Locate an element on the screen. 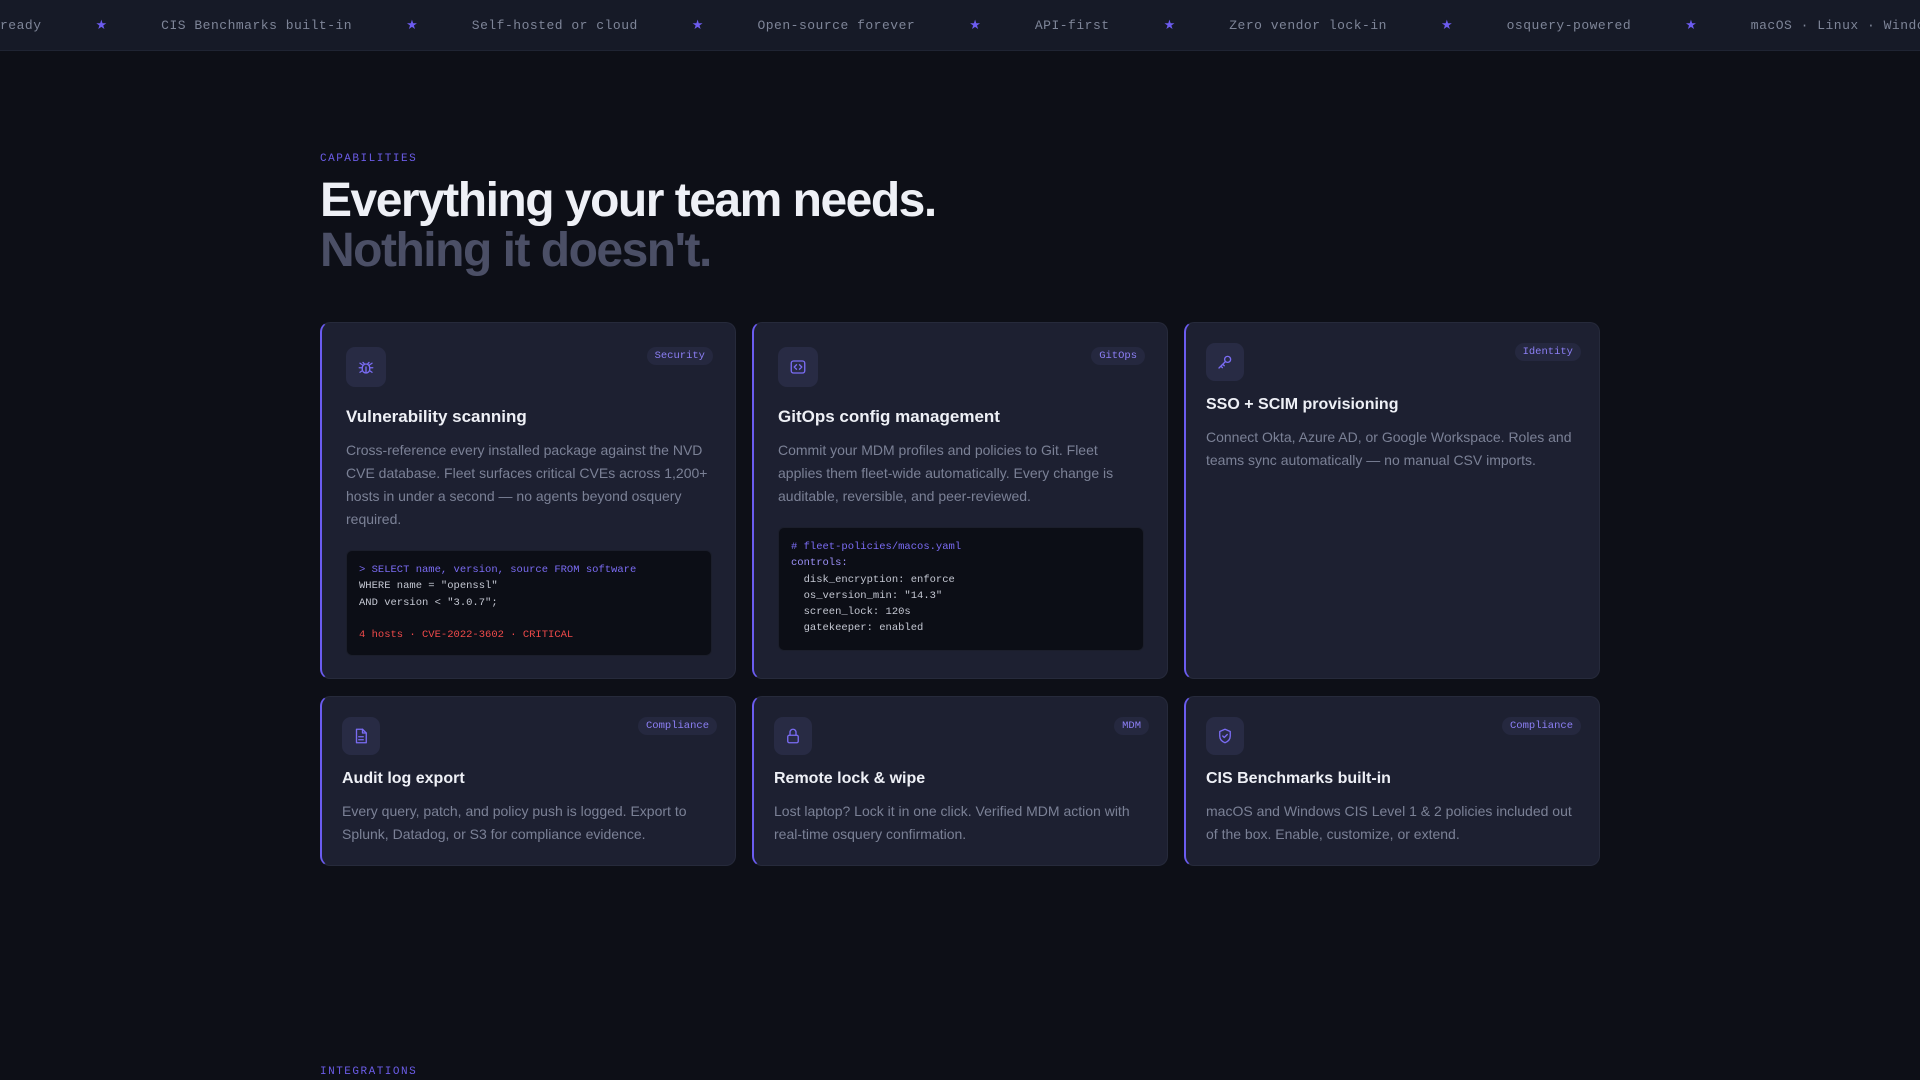  card-title: CIS Benchmarks built-in is located at coordinates (1298, 778).